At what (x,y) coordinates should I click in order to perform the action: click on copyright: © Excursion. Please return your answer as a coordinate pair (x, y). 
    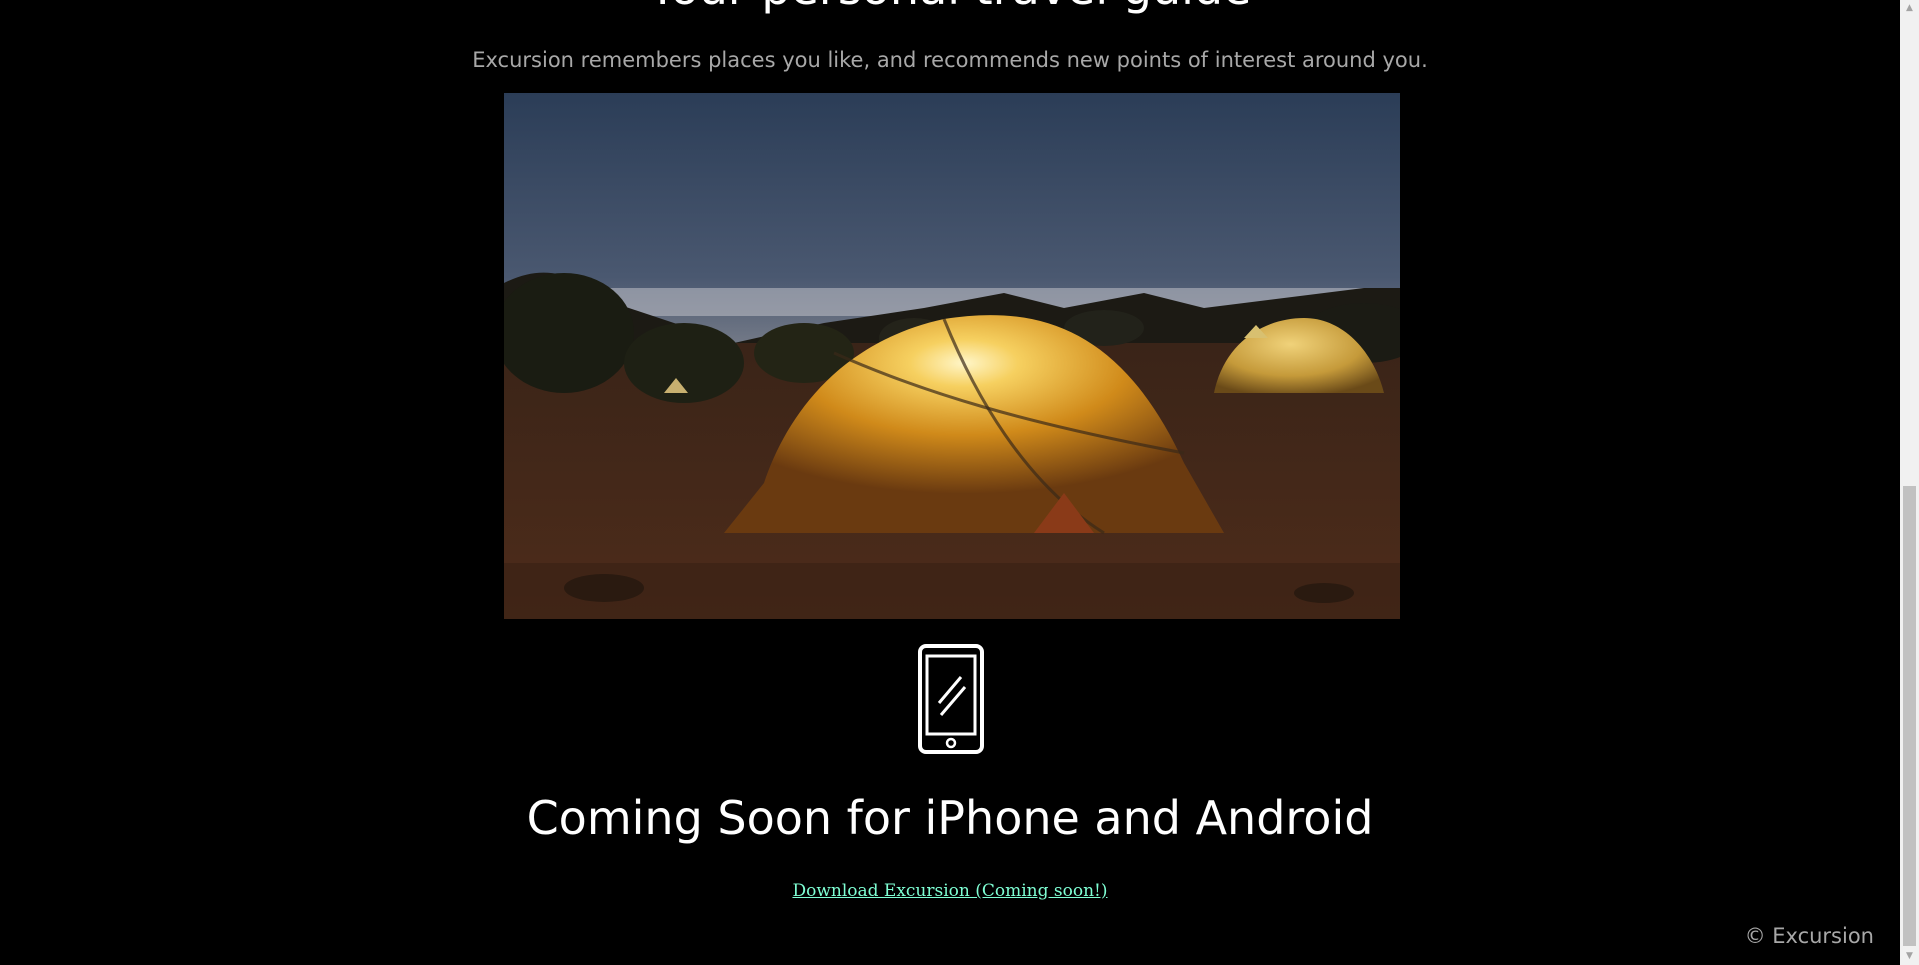
    Looking at the image, I should click on (1809, 936).